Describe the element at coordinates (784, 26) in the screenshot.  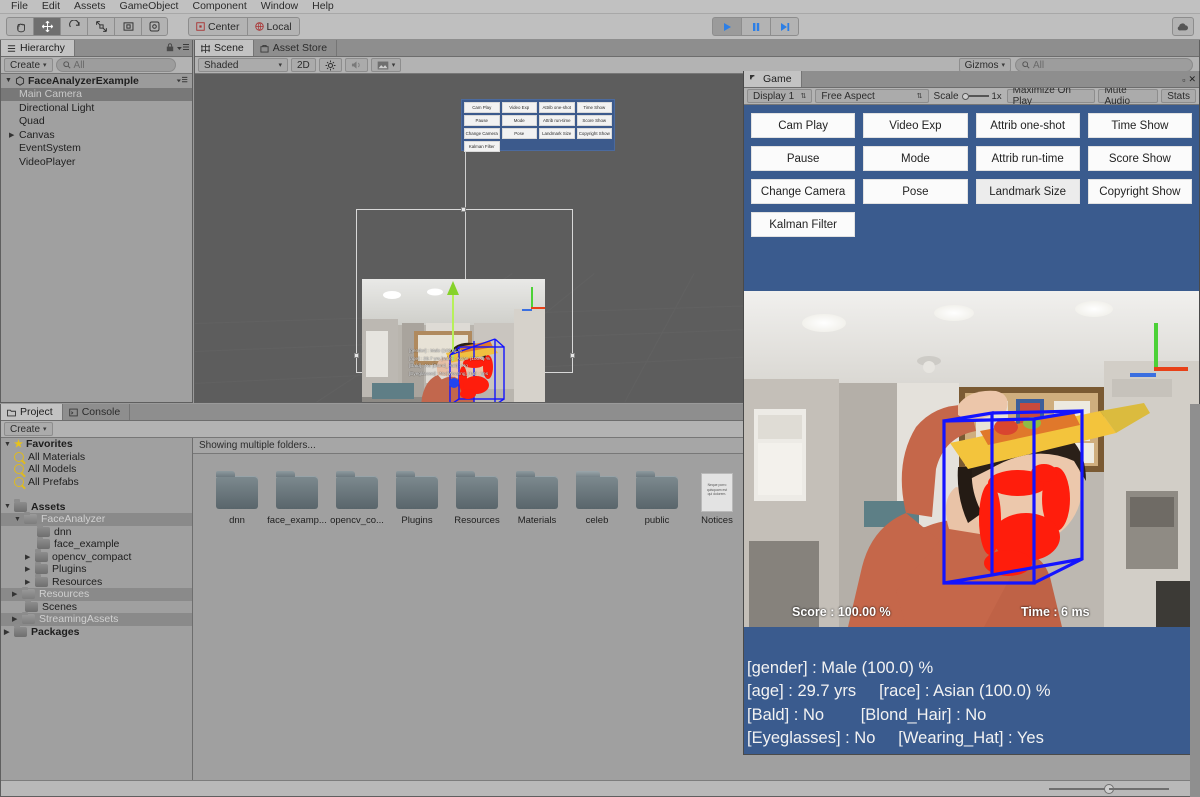
I see `step-button` at that location.